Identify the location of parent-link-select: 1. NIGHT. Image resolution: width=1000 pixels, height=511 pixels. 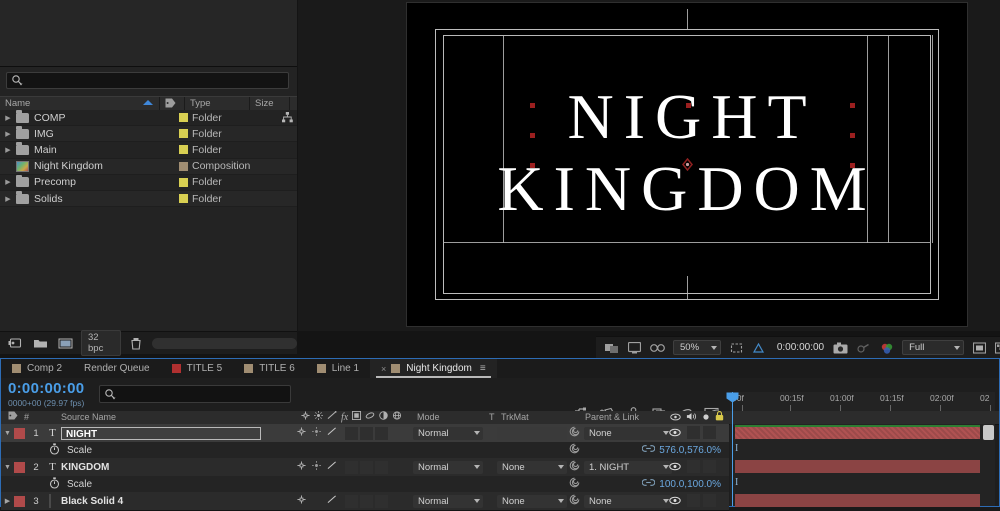
(628, 467).